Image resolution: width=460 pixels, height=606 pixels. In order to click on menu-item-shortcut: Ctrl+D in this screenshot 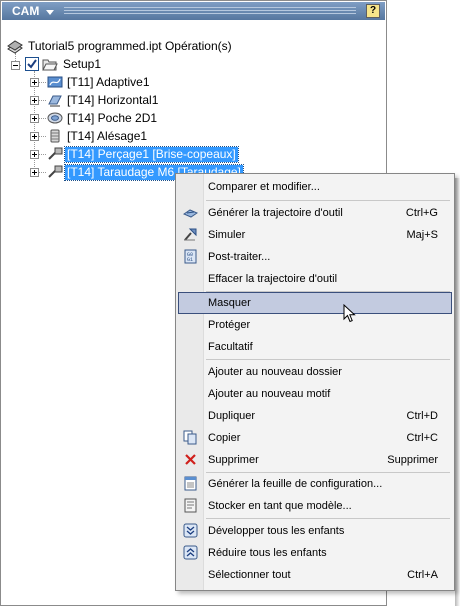, I will do `click(422, 416)`.